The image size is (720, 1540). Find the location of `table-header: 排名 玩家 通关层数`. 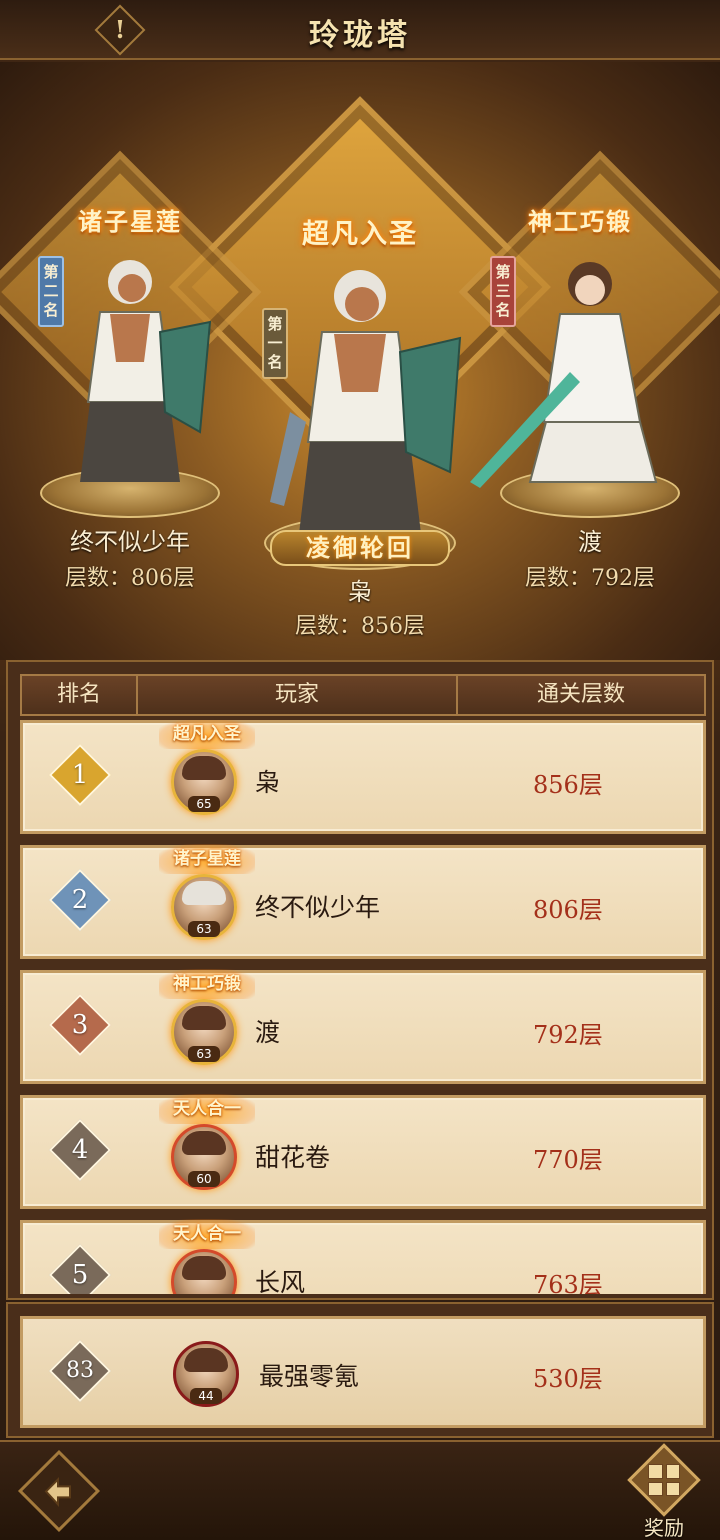

table-header: 排名 玩家 通关层数 is located at coordinates (363, 695).